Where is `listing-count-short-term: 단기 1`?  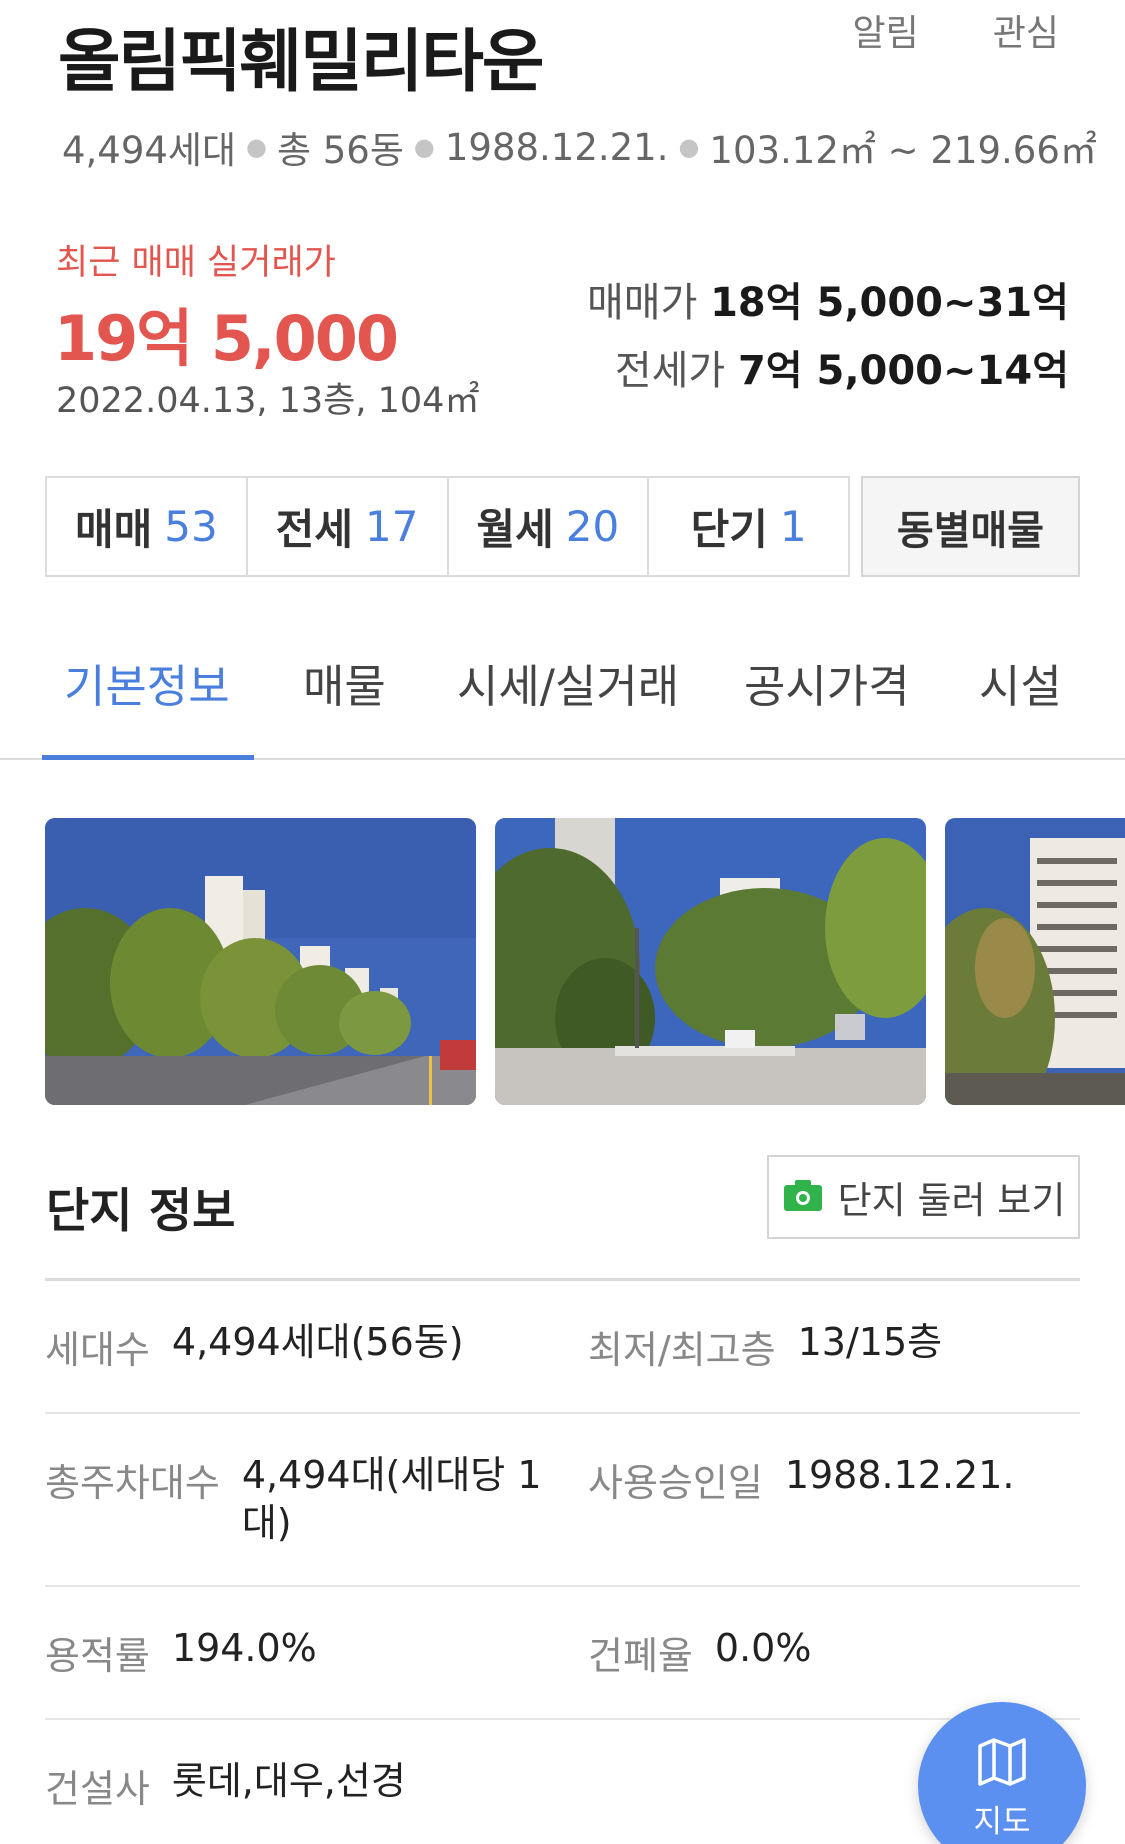 listing-count-short-term: 단기 1 is located at coordinates (748, 526).